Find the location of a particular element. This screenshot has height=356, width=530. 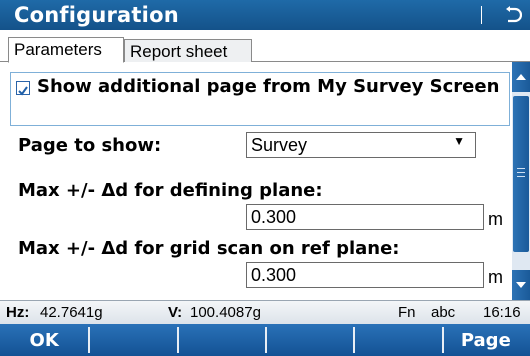

page-to-show-value: Survey is located at coordinates (279, 145).